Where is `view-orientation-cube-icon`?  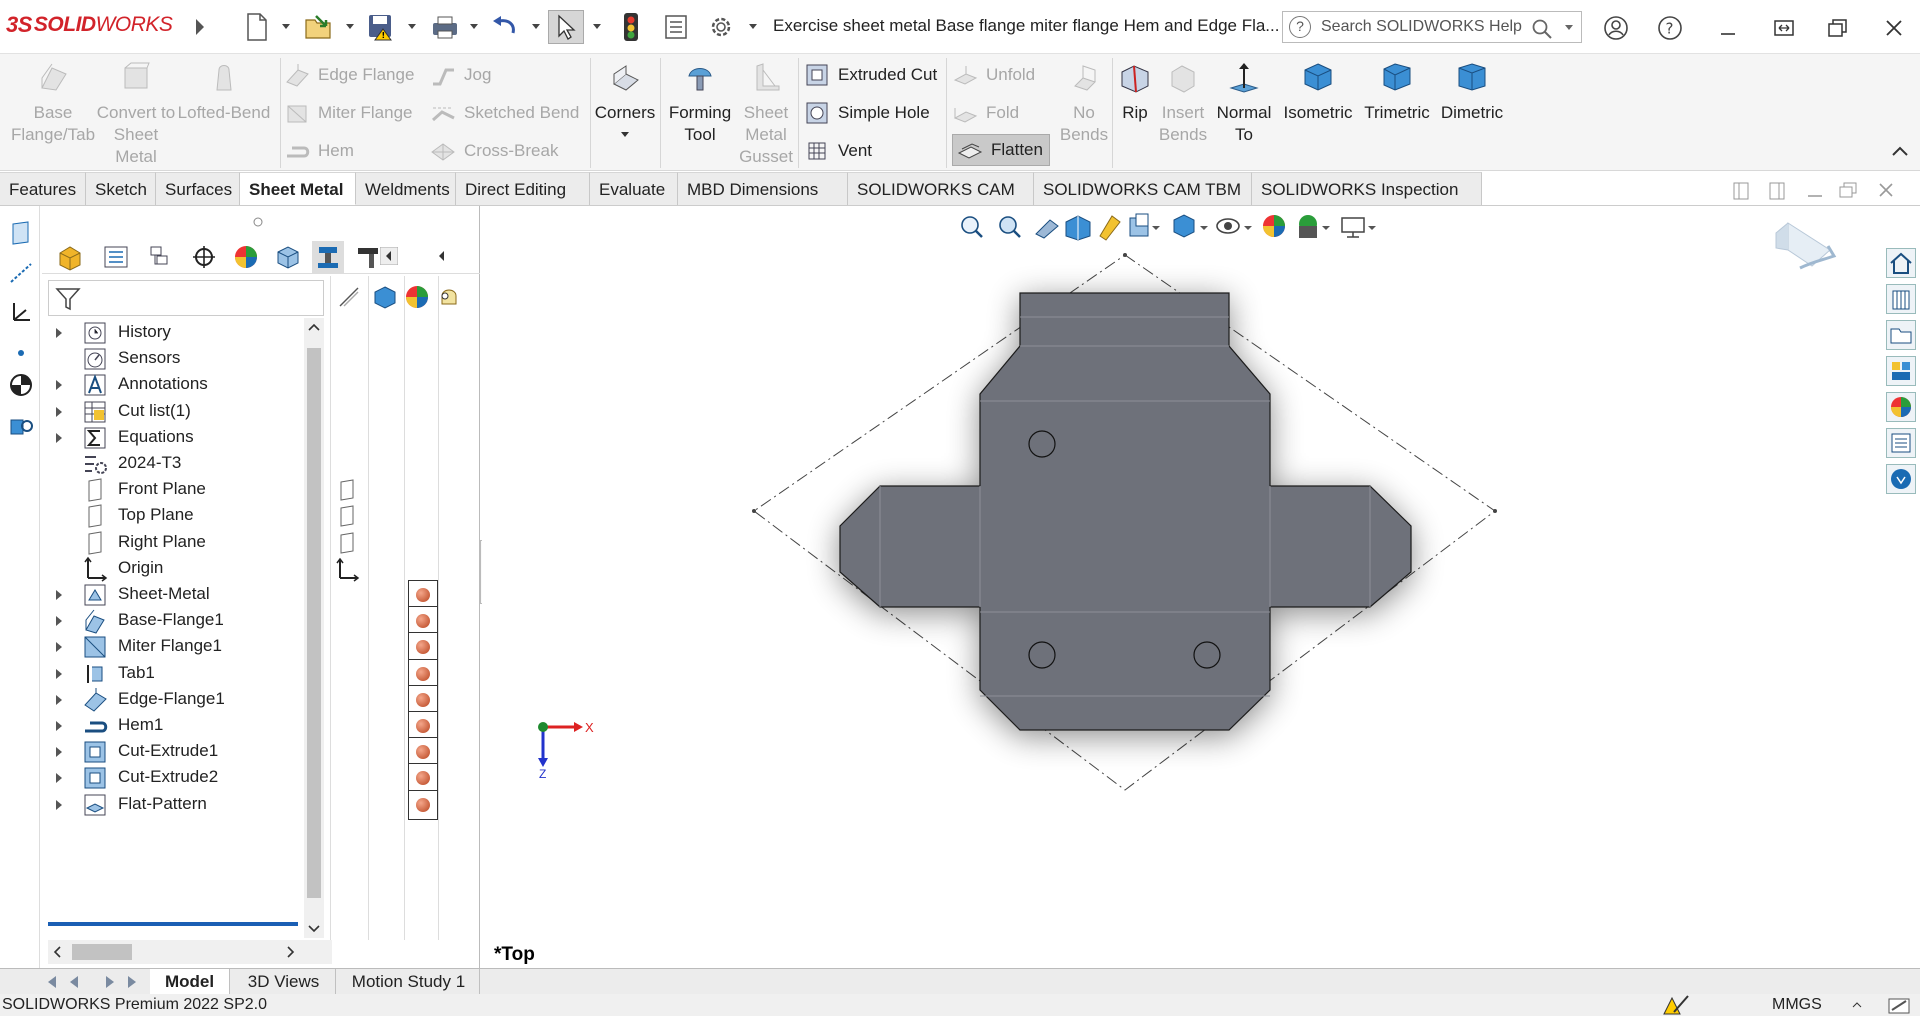 view-orientation-cube-icon is located at coordinates (1806, 246).